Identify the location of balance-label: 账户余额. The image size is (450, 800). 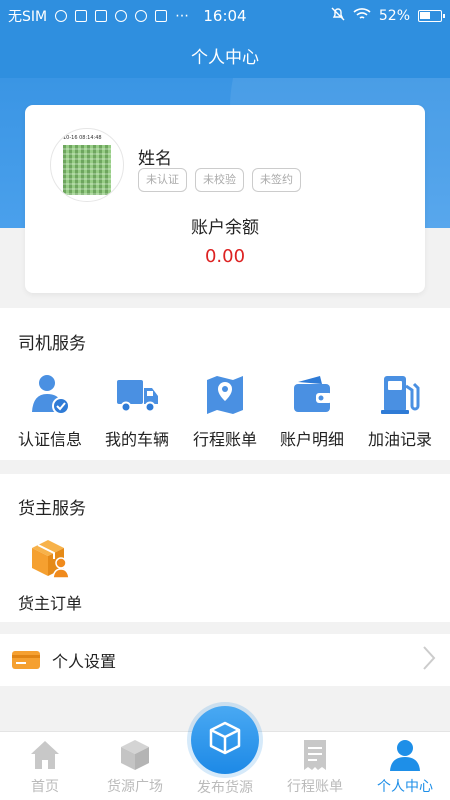
(225, 228).